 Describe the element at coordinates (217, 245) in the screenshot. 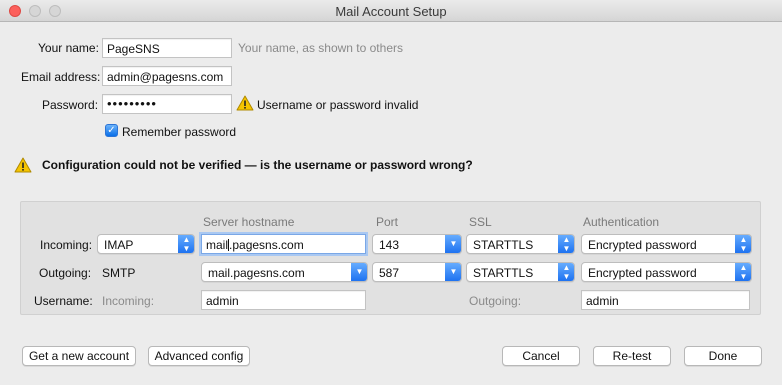

I see `incoming-hostname-text-start: mail` at that location.